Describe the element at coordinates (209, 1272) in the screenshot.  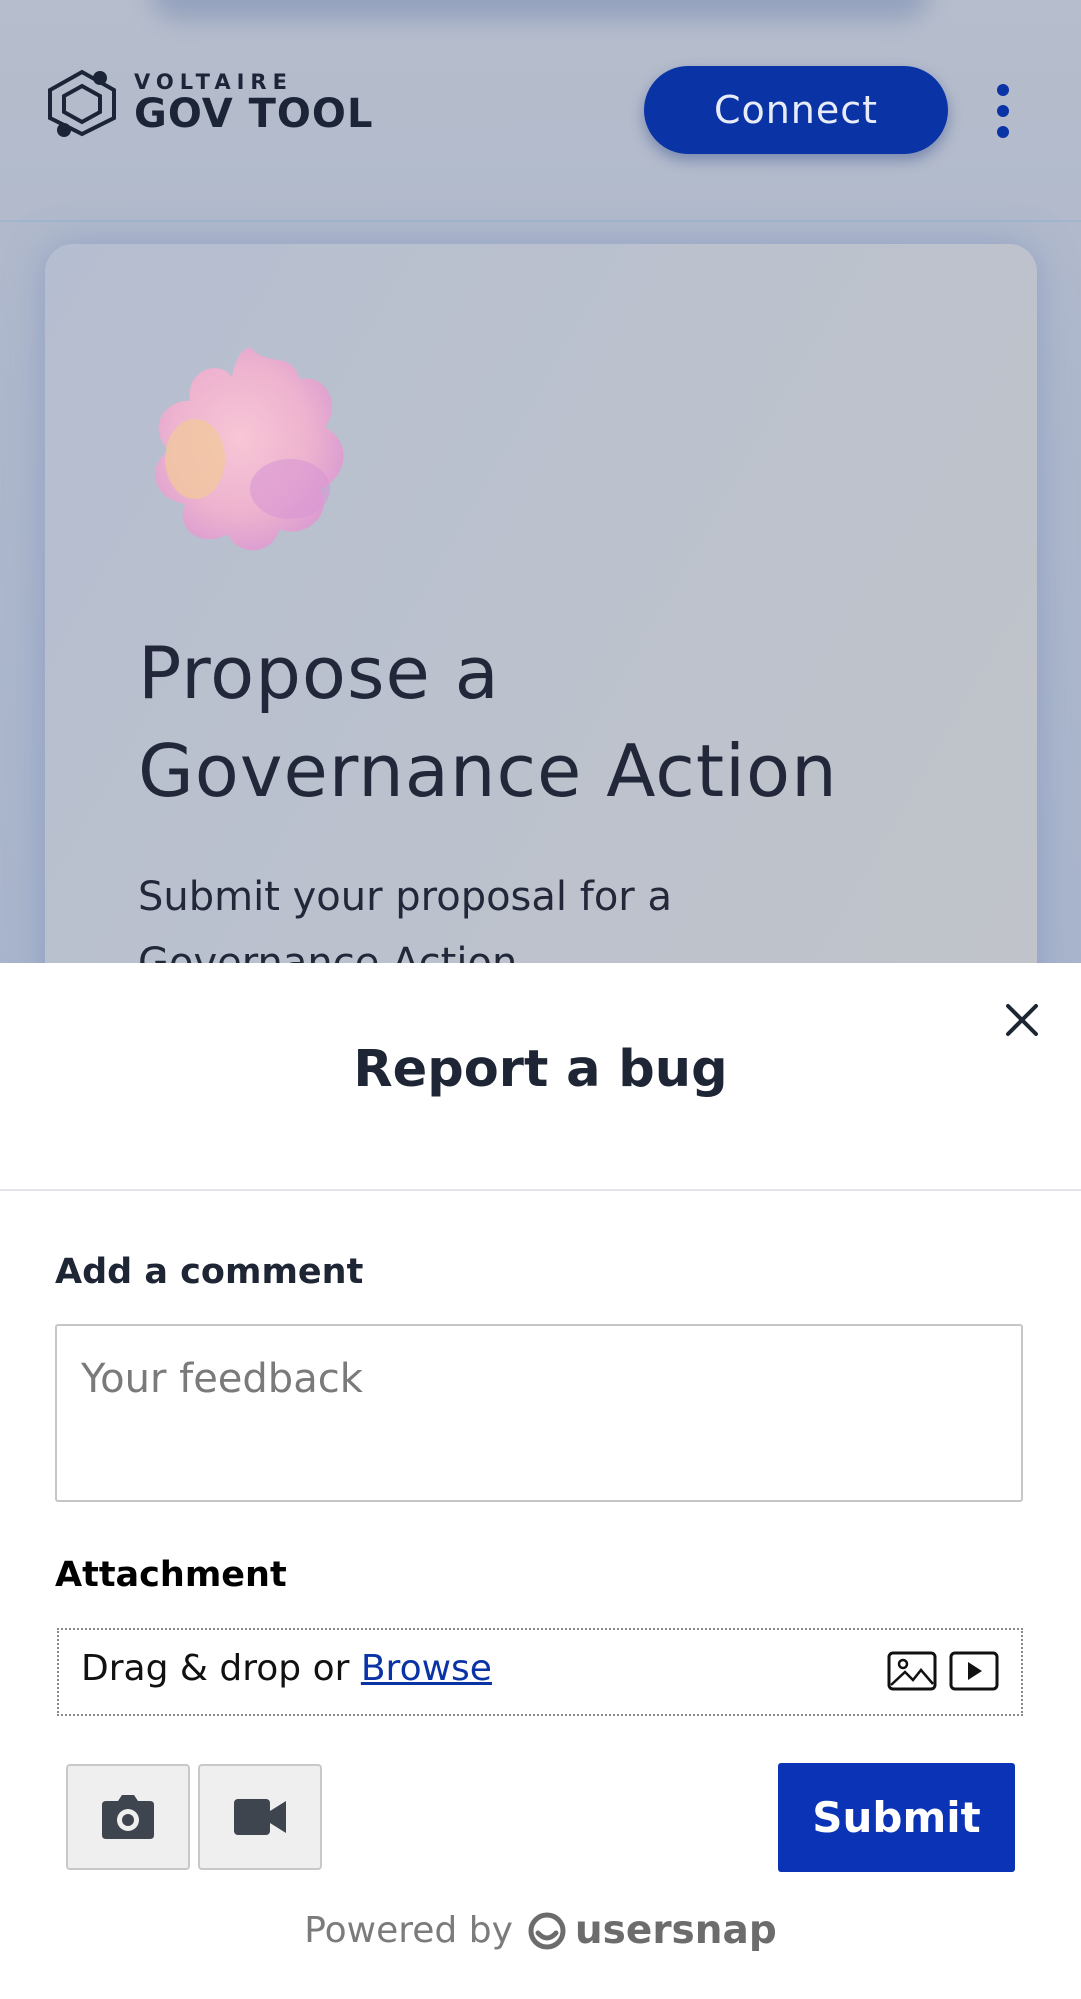
I see `comment-label: Add a comment` at that location.